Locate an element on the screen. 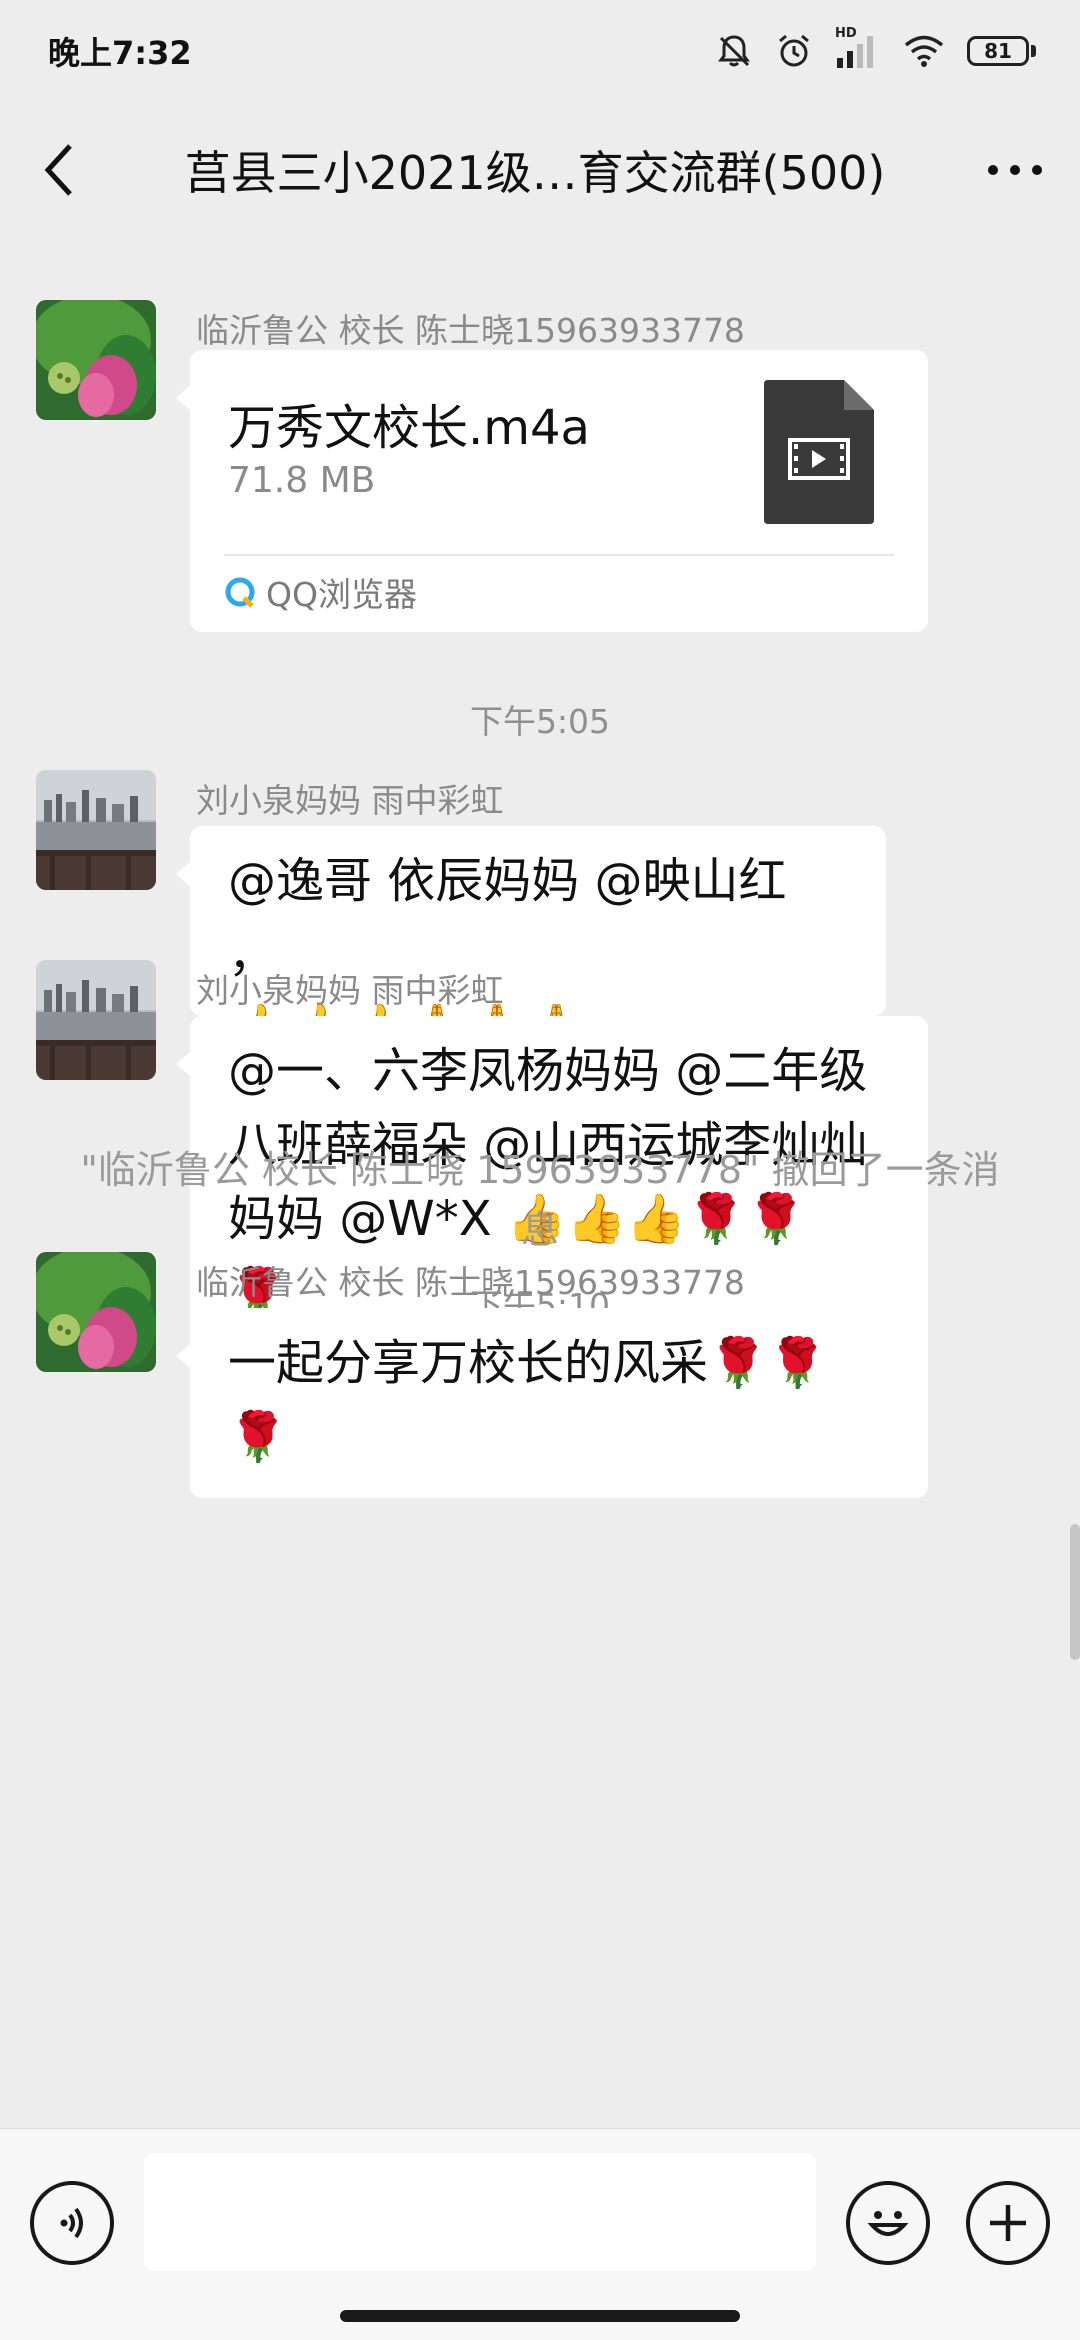 The height and width of the screenshot is (2340, 1080). more-dots-icon is located at coordinates (1015, 170).